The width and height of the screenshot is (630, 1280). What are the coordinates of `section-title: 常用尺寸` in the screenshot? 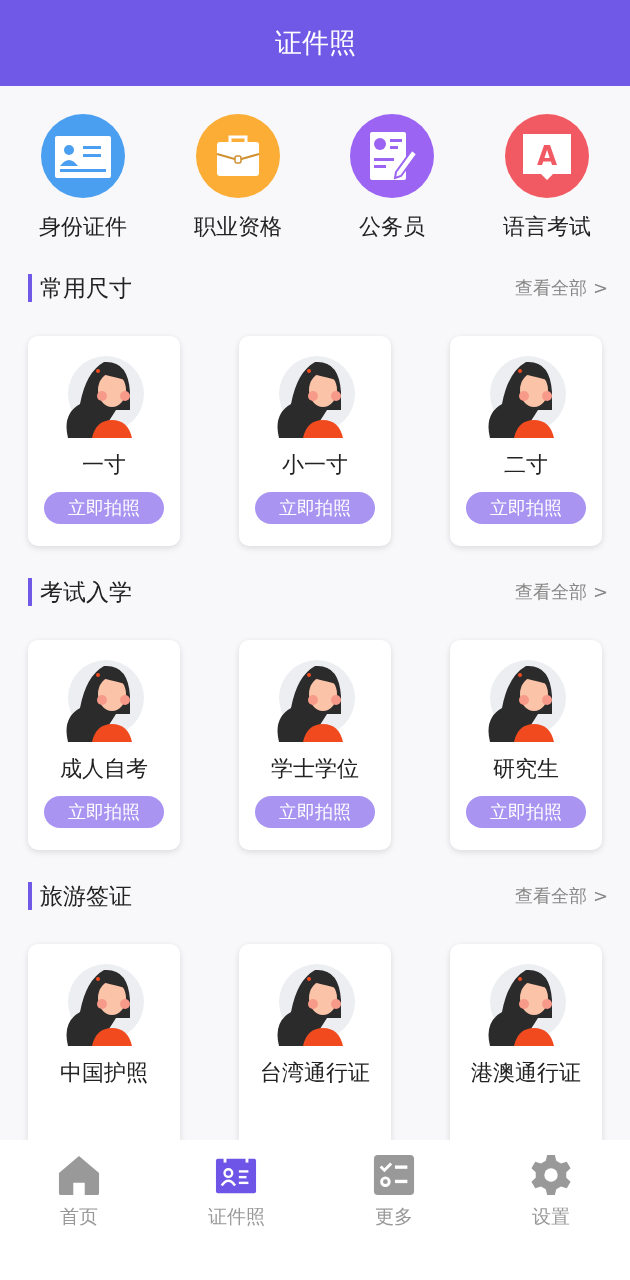 It's located at (80, 288).